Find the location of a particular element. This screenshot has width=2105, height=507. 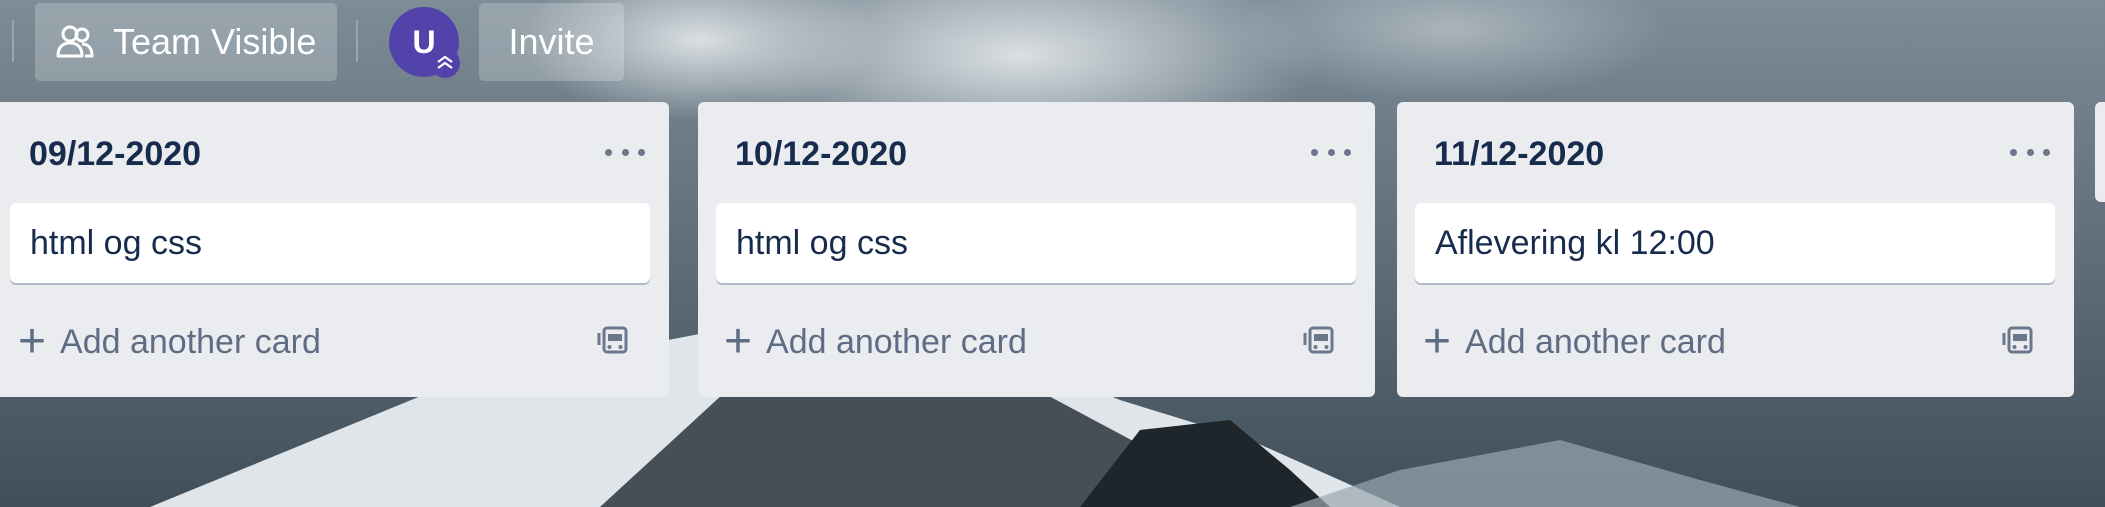

list-title: 09/12-2020 is located at coordinates (115, 154).